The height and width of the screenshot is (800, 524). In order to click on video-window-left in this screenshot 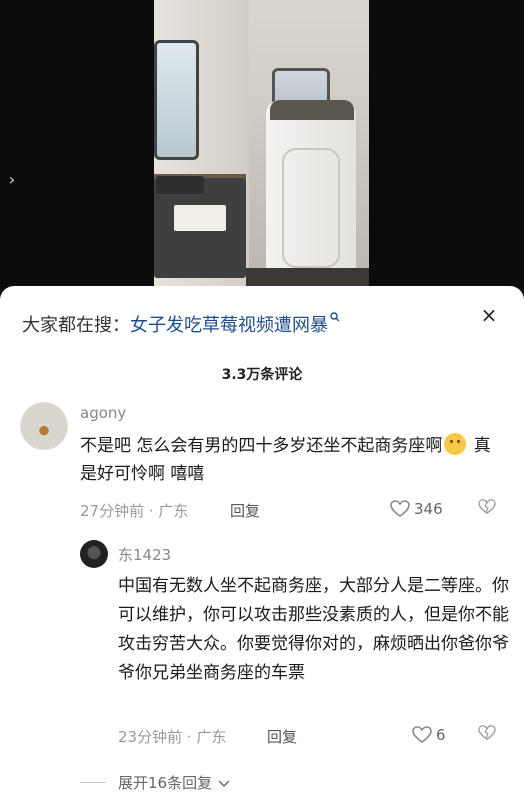, I will do `click(176, 100)`.